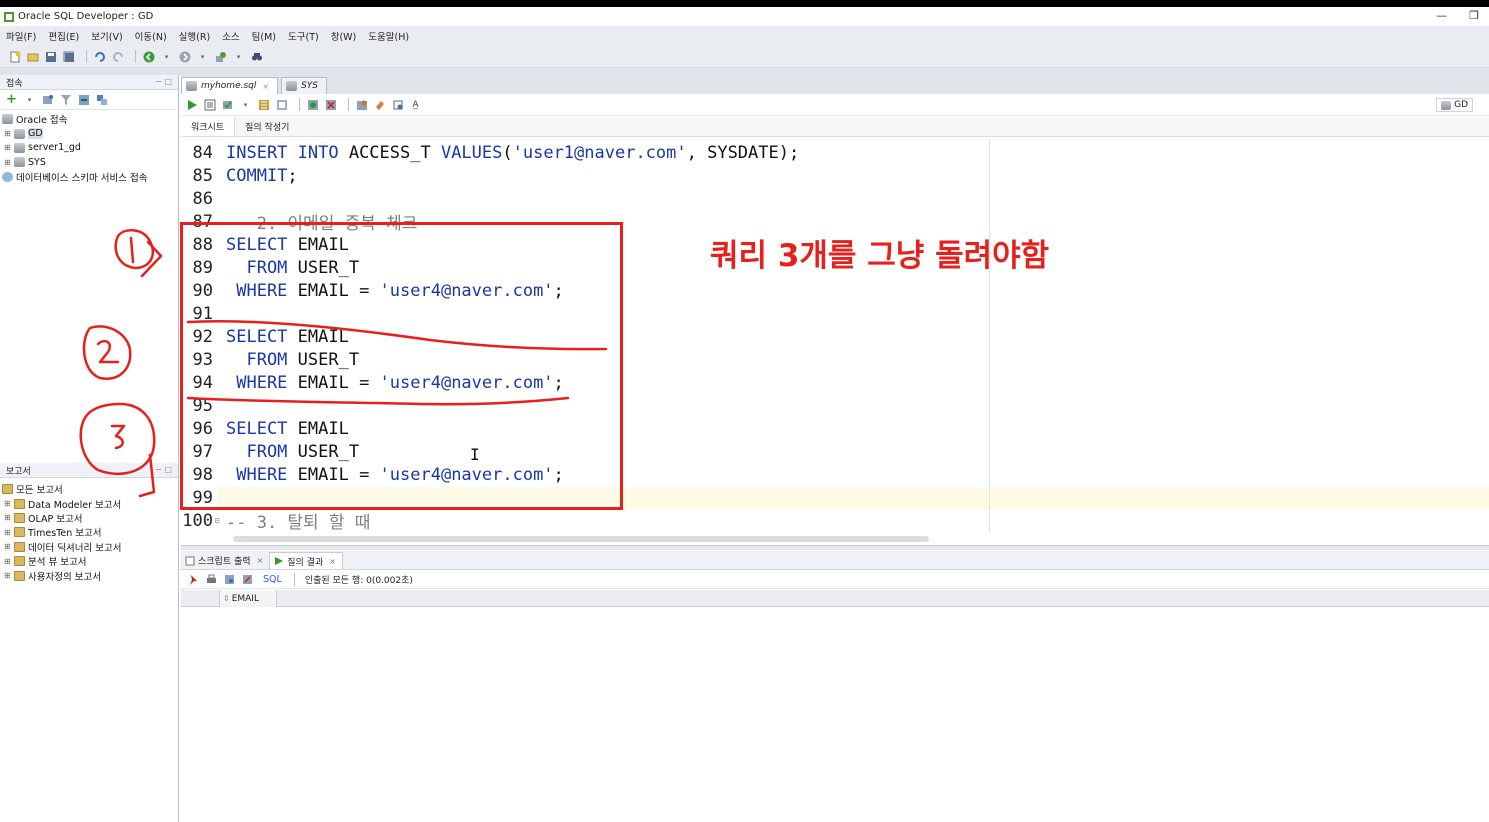  Describe the element at coordinates (217, 520) in the screenshot. I see `fold-marker-icon: ⊟` at that location.